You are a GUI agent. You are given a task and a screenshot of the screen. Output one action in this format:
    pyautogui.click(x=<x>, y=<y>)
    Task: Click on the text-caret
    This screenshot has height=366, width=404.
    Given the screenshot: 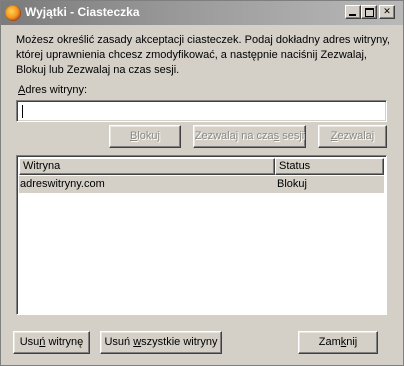 What is the action you would take?
    pyautogui.click(x=22, y=111)
    